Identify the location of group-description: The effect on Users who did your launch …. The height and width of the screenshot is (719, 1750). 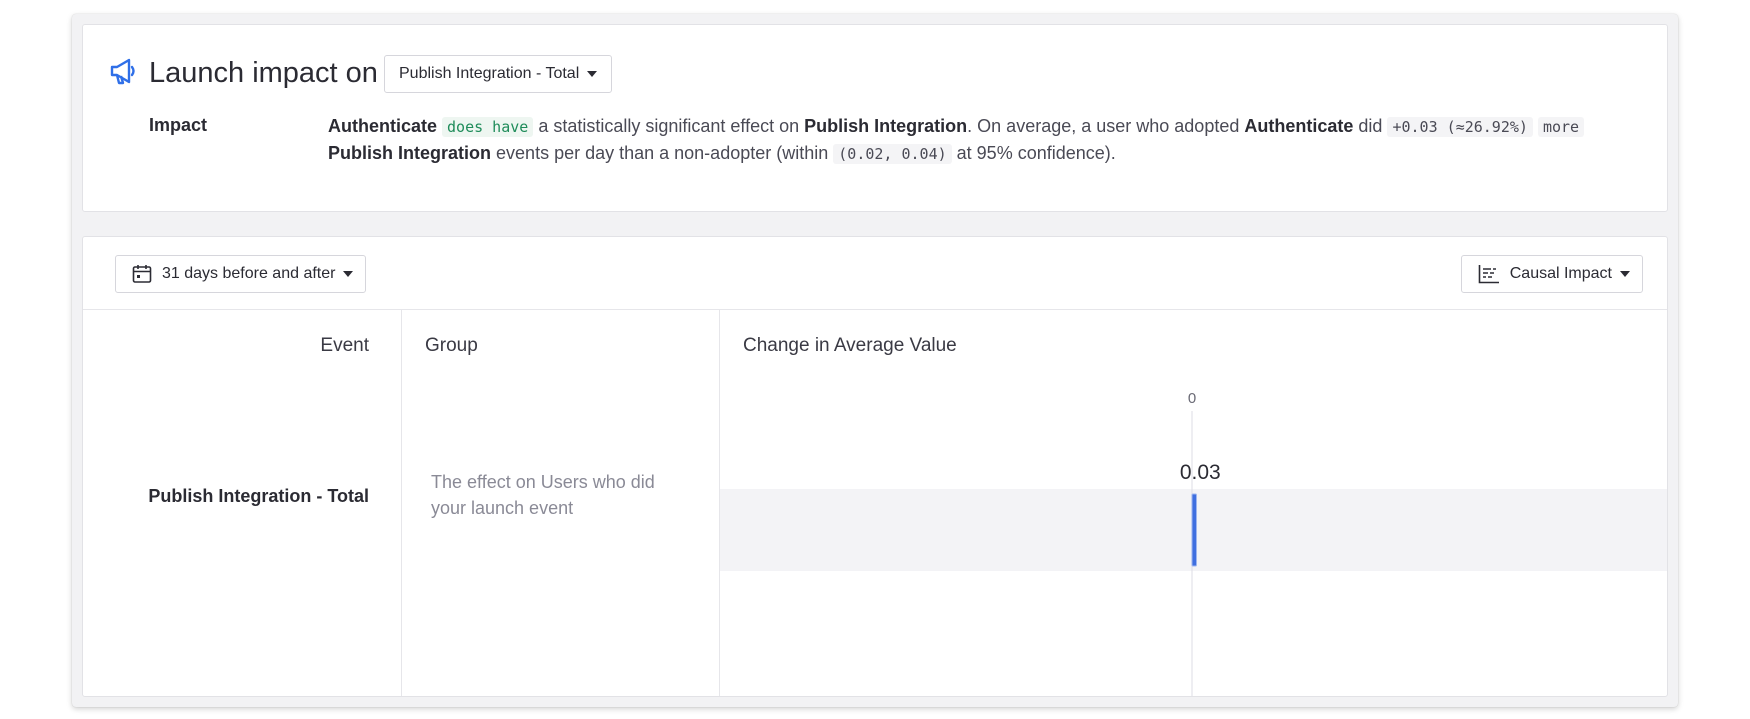
(543, 495).